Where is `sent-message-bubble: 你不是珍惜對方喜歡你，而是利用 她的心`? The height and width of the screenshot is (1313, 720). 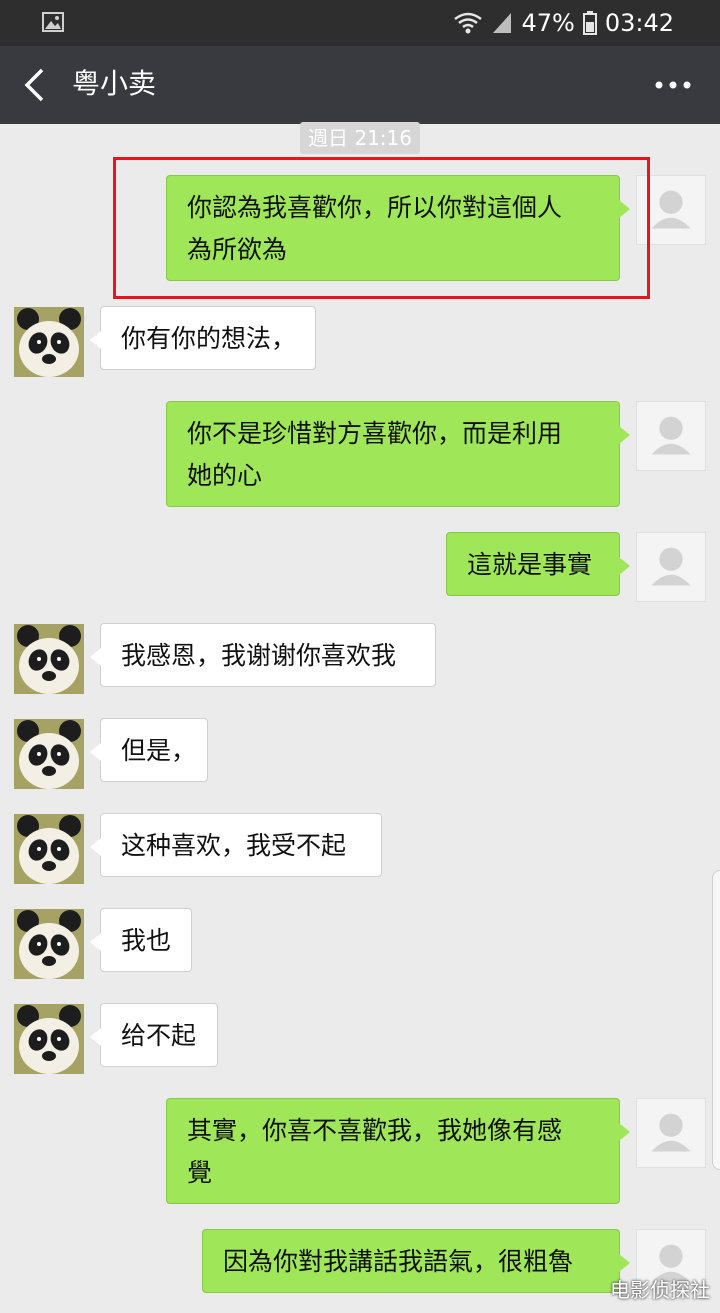 sent-message-bubble: 你不是珍惜對方喜歡你，而是利用 她的心 is located at coordinates (398, 454).